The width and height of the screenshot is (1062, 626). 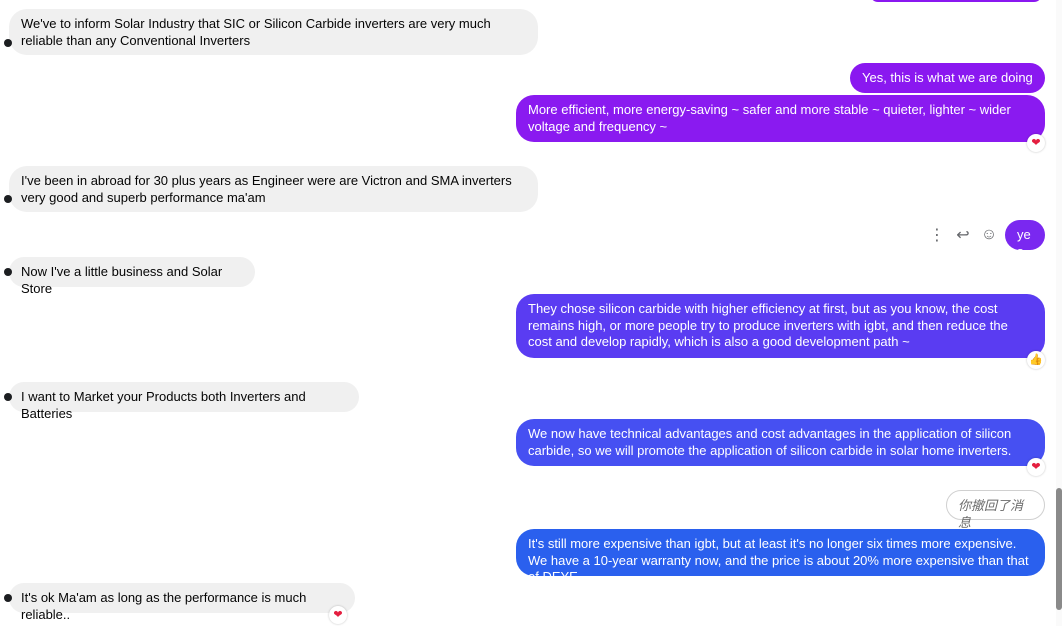 What do you see at coordinates (991, 514) in the screenshot?
I see `message-text: 你撤回了消息` at bounding box center [991, 514].